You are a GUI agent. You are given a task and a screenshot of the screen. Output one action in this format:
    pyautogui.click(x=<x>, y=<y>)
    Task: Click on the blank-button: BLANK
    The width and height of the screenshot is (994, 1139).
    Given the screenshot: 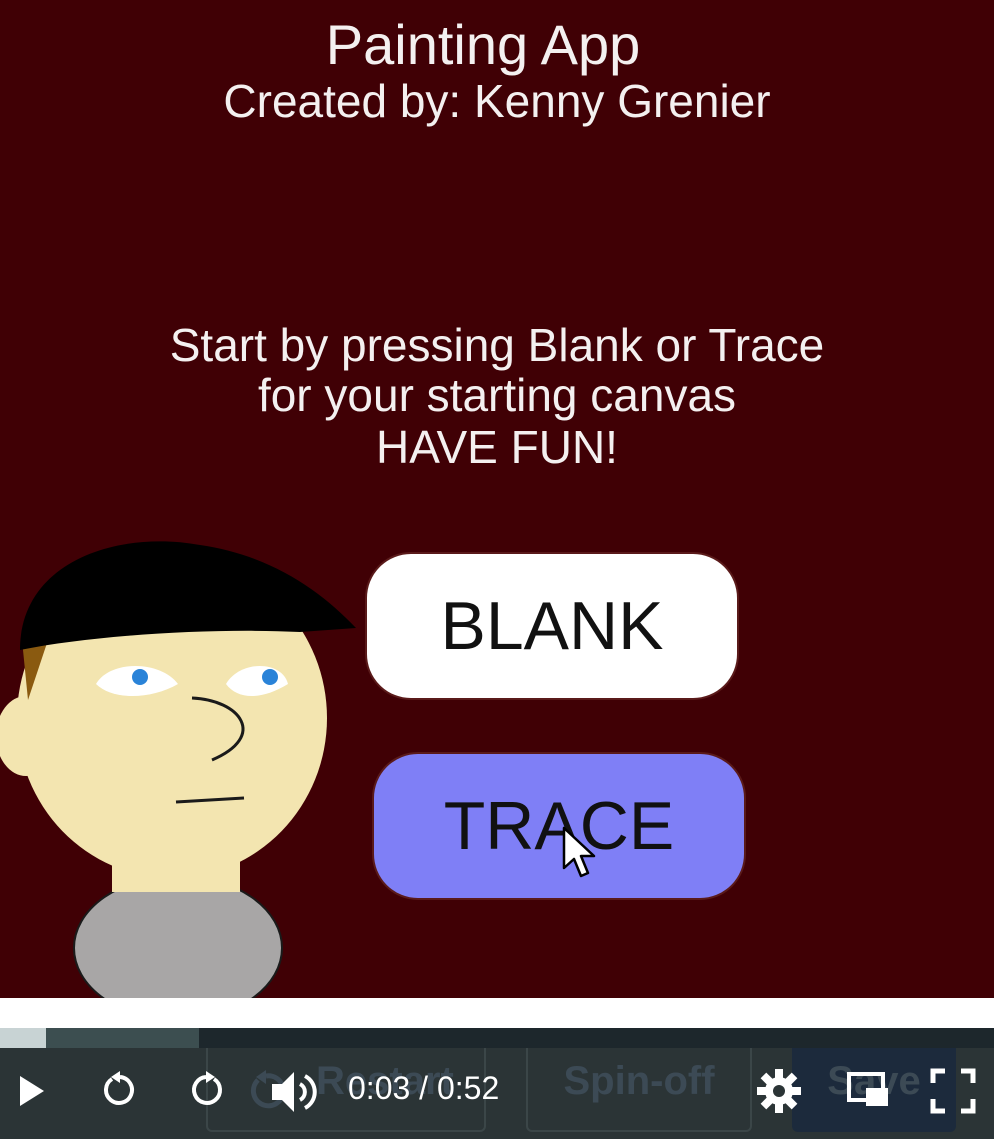 What is the action you would take?
    pyautogui.click(x=552, y=626)
    